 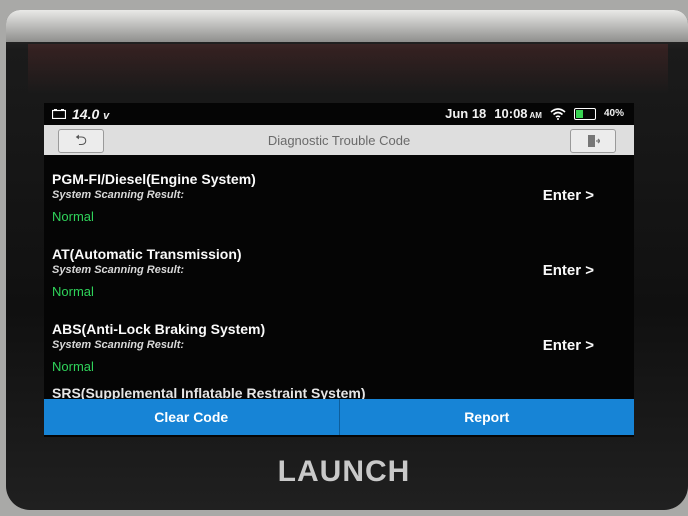 What do you see at coordinates (584, 113) in the screenshot?
I see `battery-icon` at bounding box center [584, 113].